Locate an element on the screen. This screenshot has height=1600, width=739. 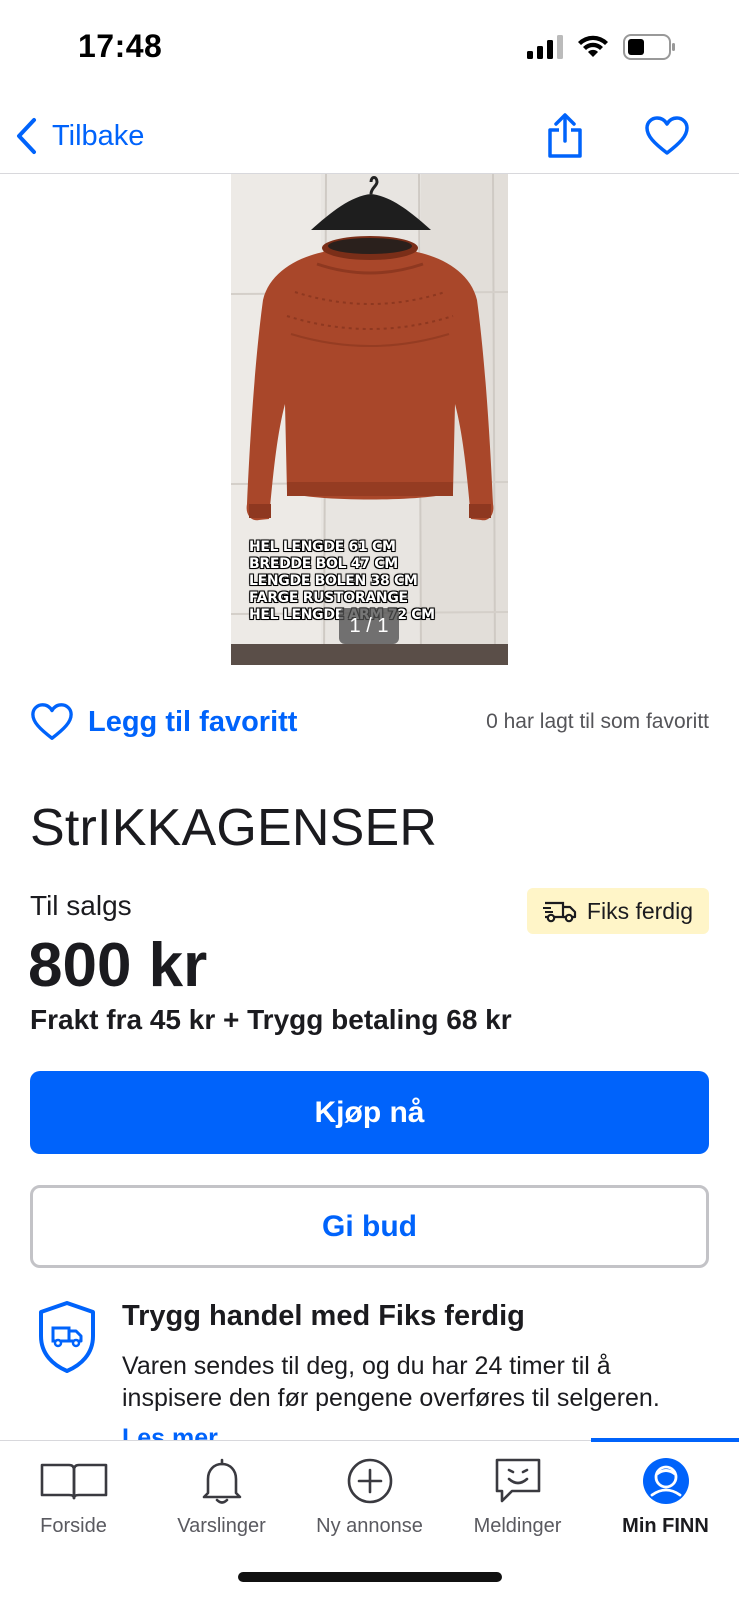
buy-now-button: Kjøp nå is located at coordinates (369, 1112).